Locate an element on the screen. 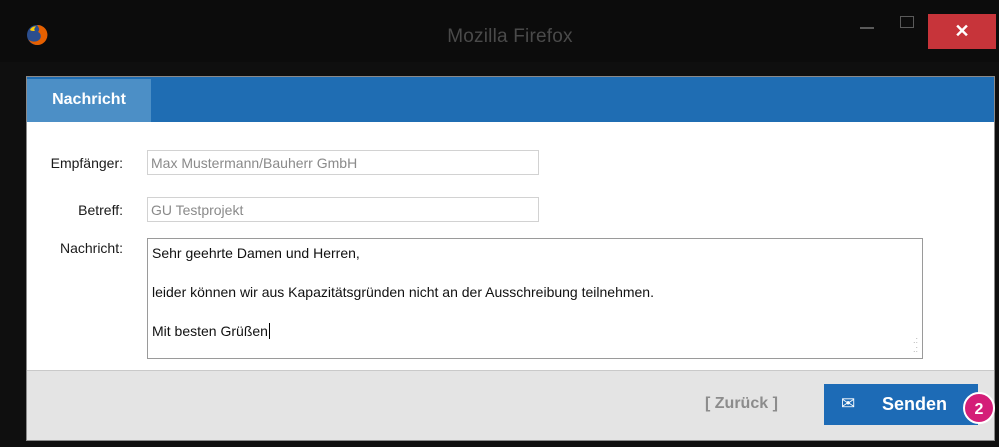 The height and width of the screenshot is (447, 999). recipient-field: Max Mustermann/Bauherr GmbH is located at coordinates (343, 162).